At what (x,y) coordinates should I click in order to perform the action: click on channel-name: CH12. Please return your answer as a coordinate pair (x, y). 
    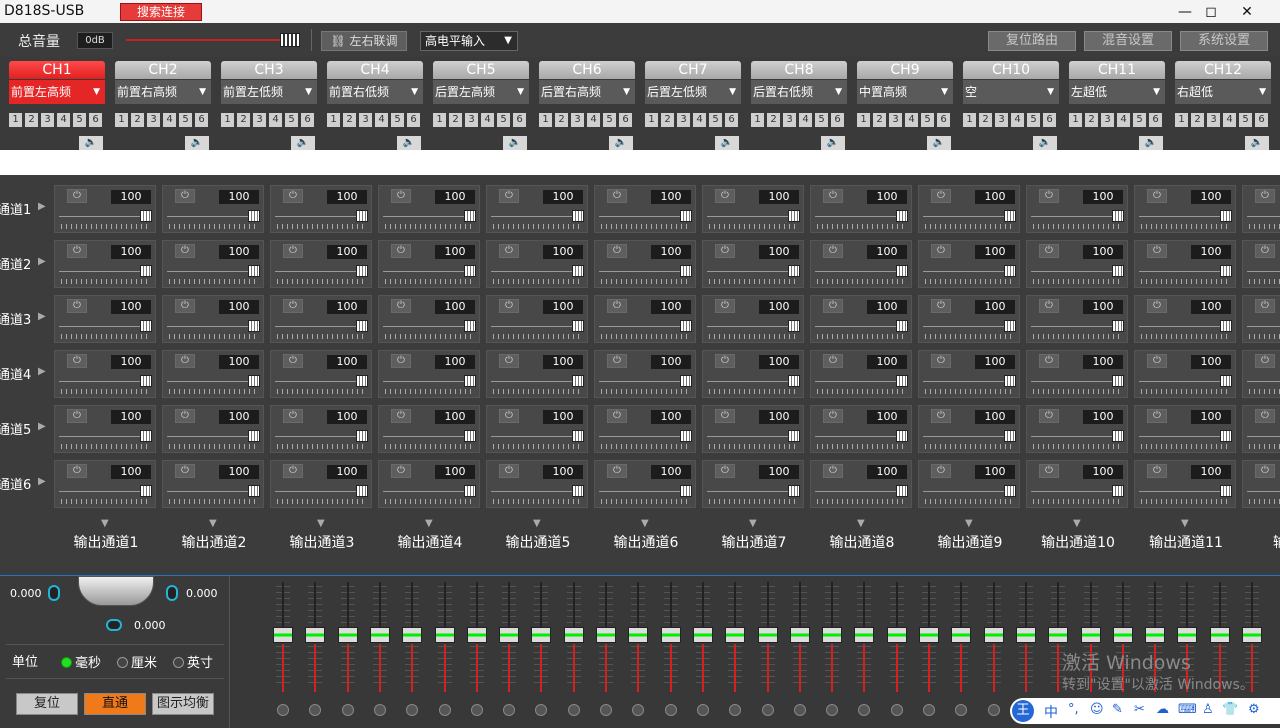
    Looking at the image, I should click on (1223, 70).